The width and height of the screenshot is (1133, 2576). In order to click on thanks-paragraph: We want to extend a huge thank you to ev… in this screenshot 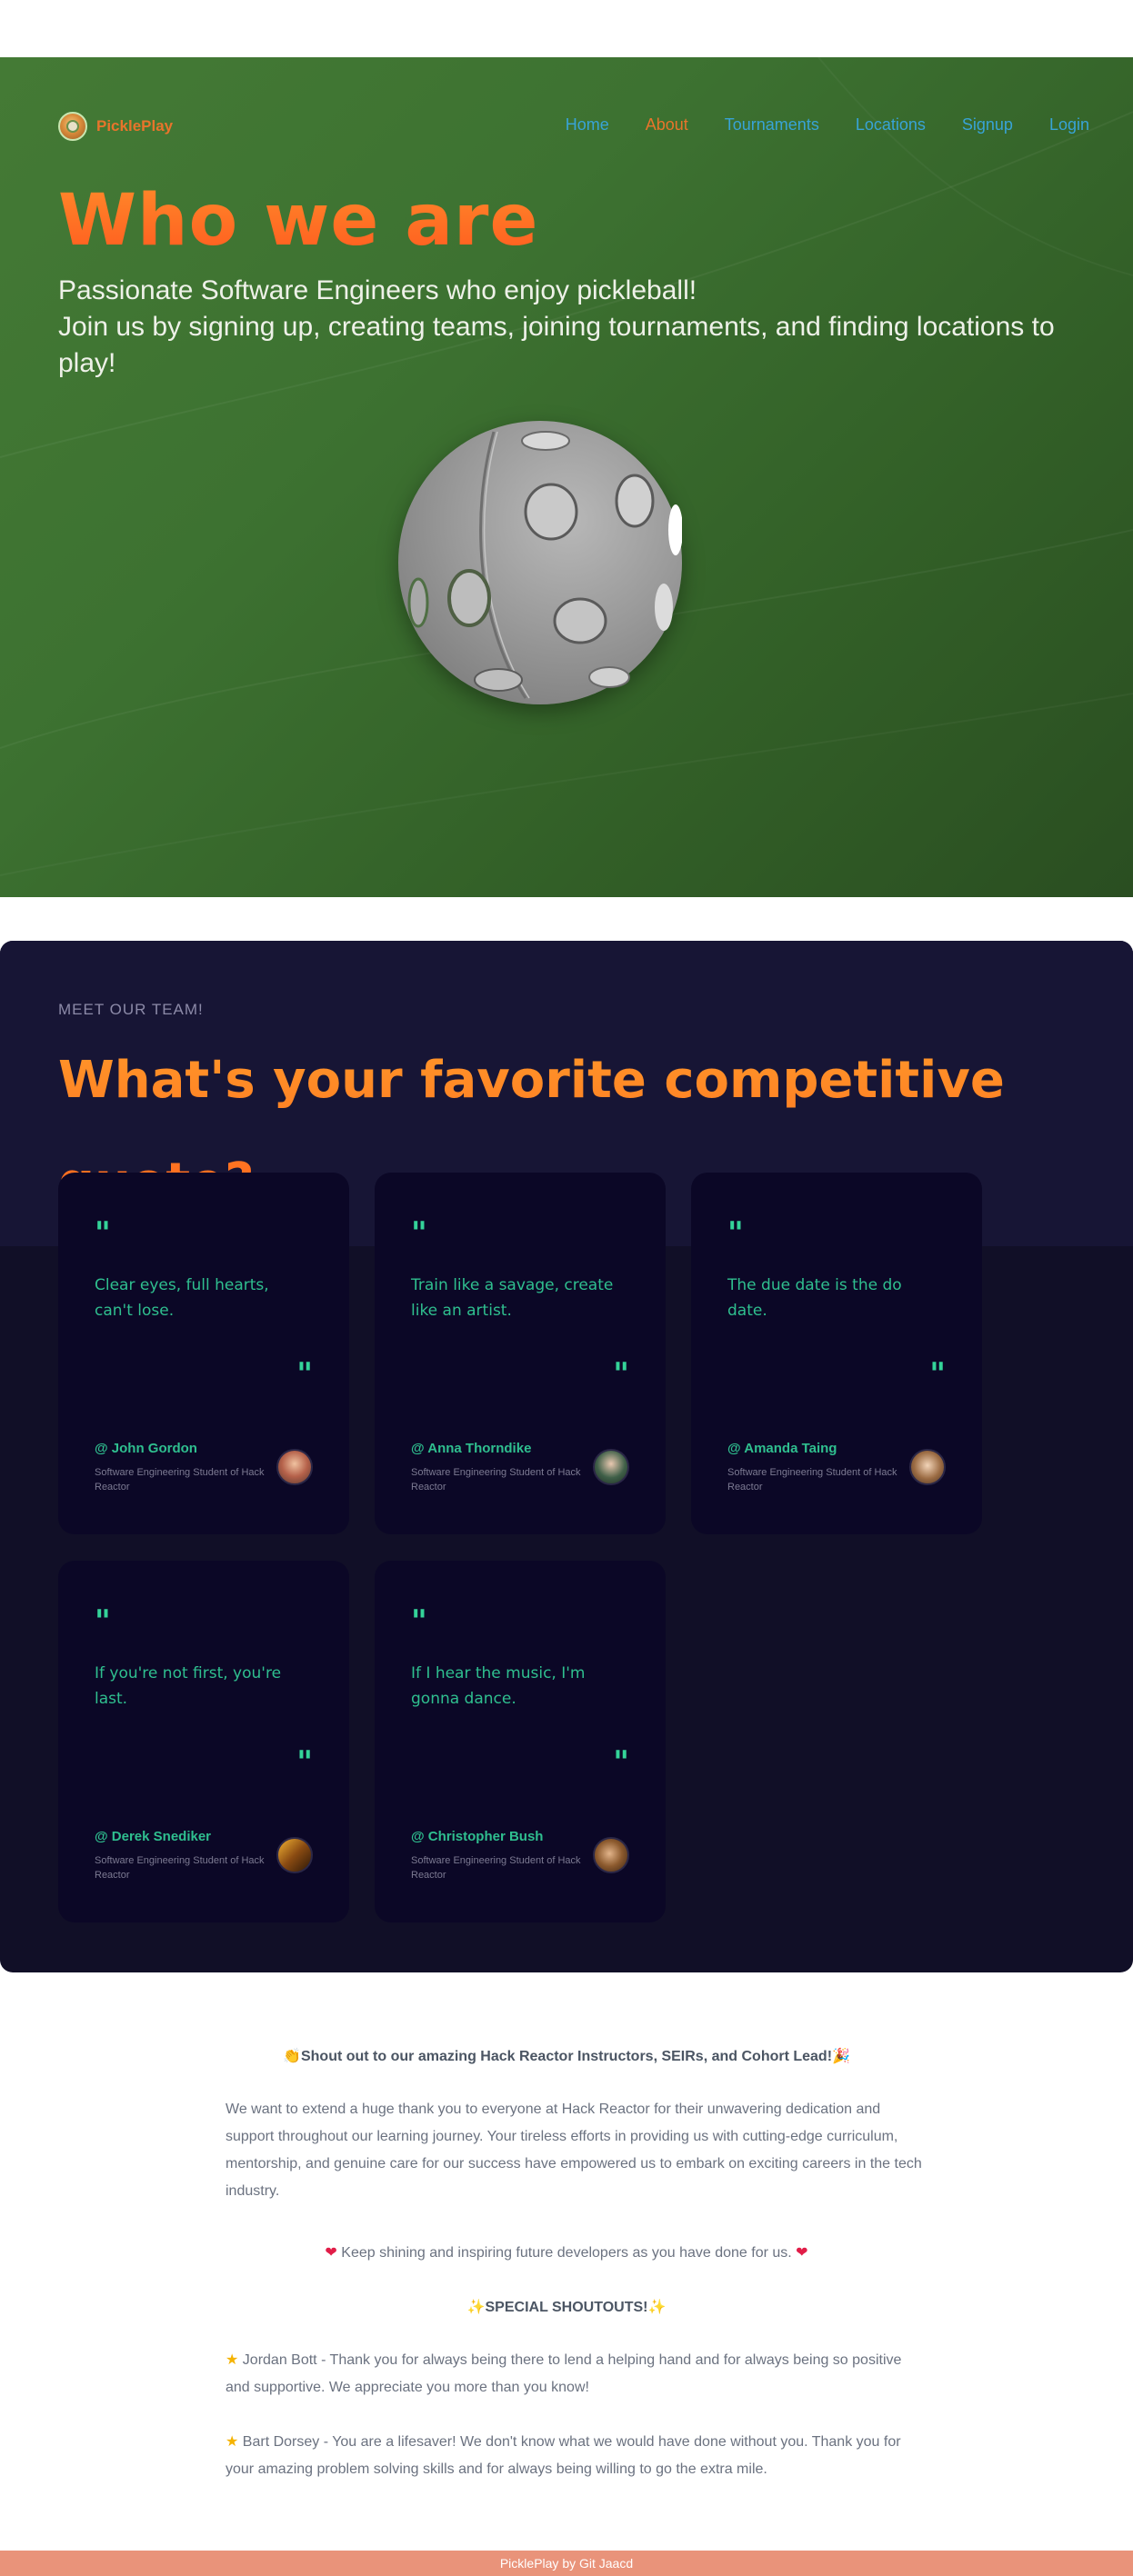, I will do `click(574, 2150)`.